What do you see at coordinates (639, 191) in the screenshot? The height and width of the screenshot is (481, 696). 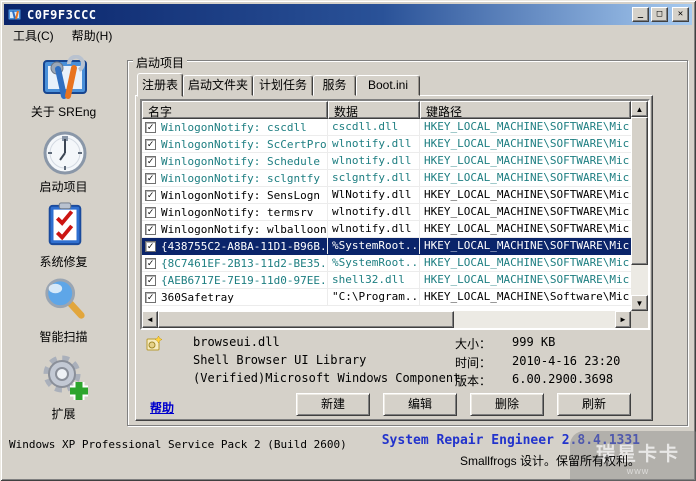 I see `vertical-scroll-thumb` at bounding box center [639, 191].